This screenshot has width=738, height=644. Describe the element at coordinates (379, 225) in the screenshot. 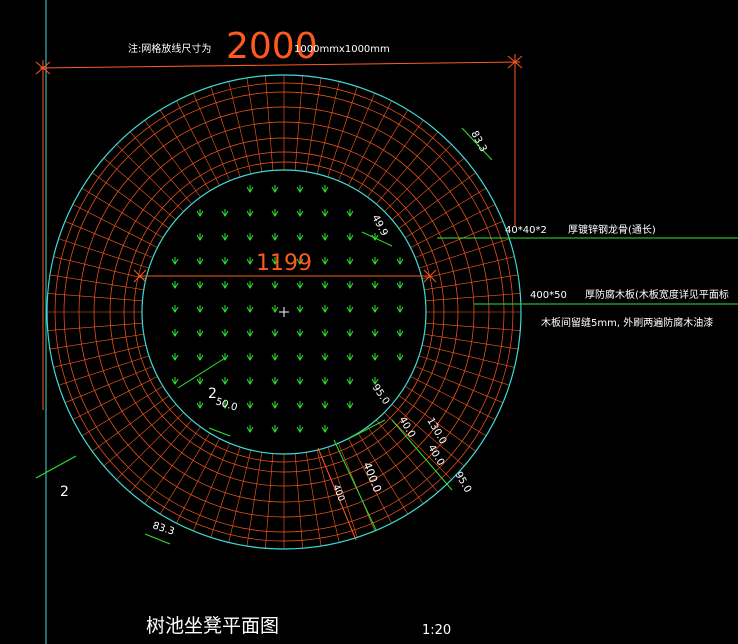

I see `dim-49-9: 49.9` at that location.